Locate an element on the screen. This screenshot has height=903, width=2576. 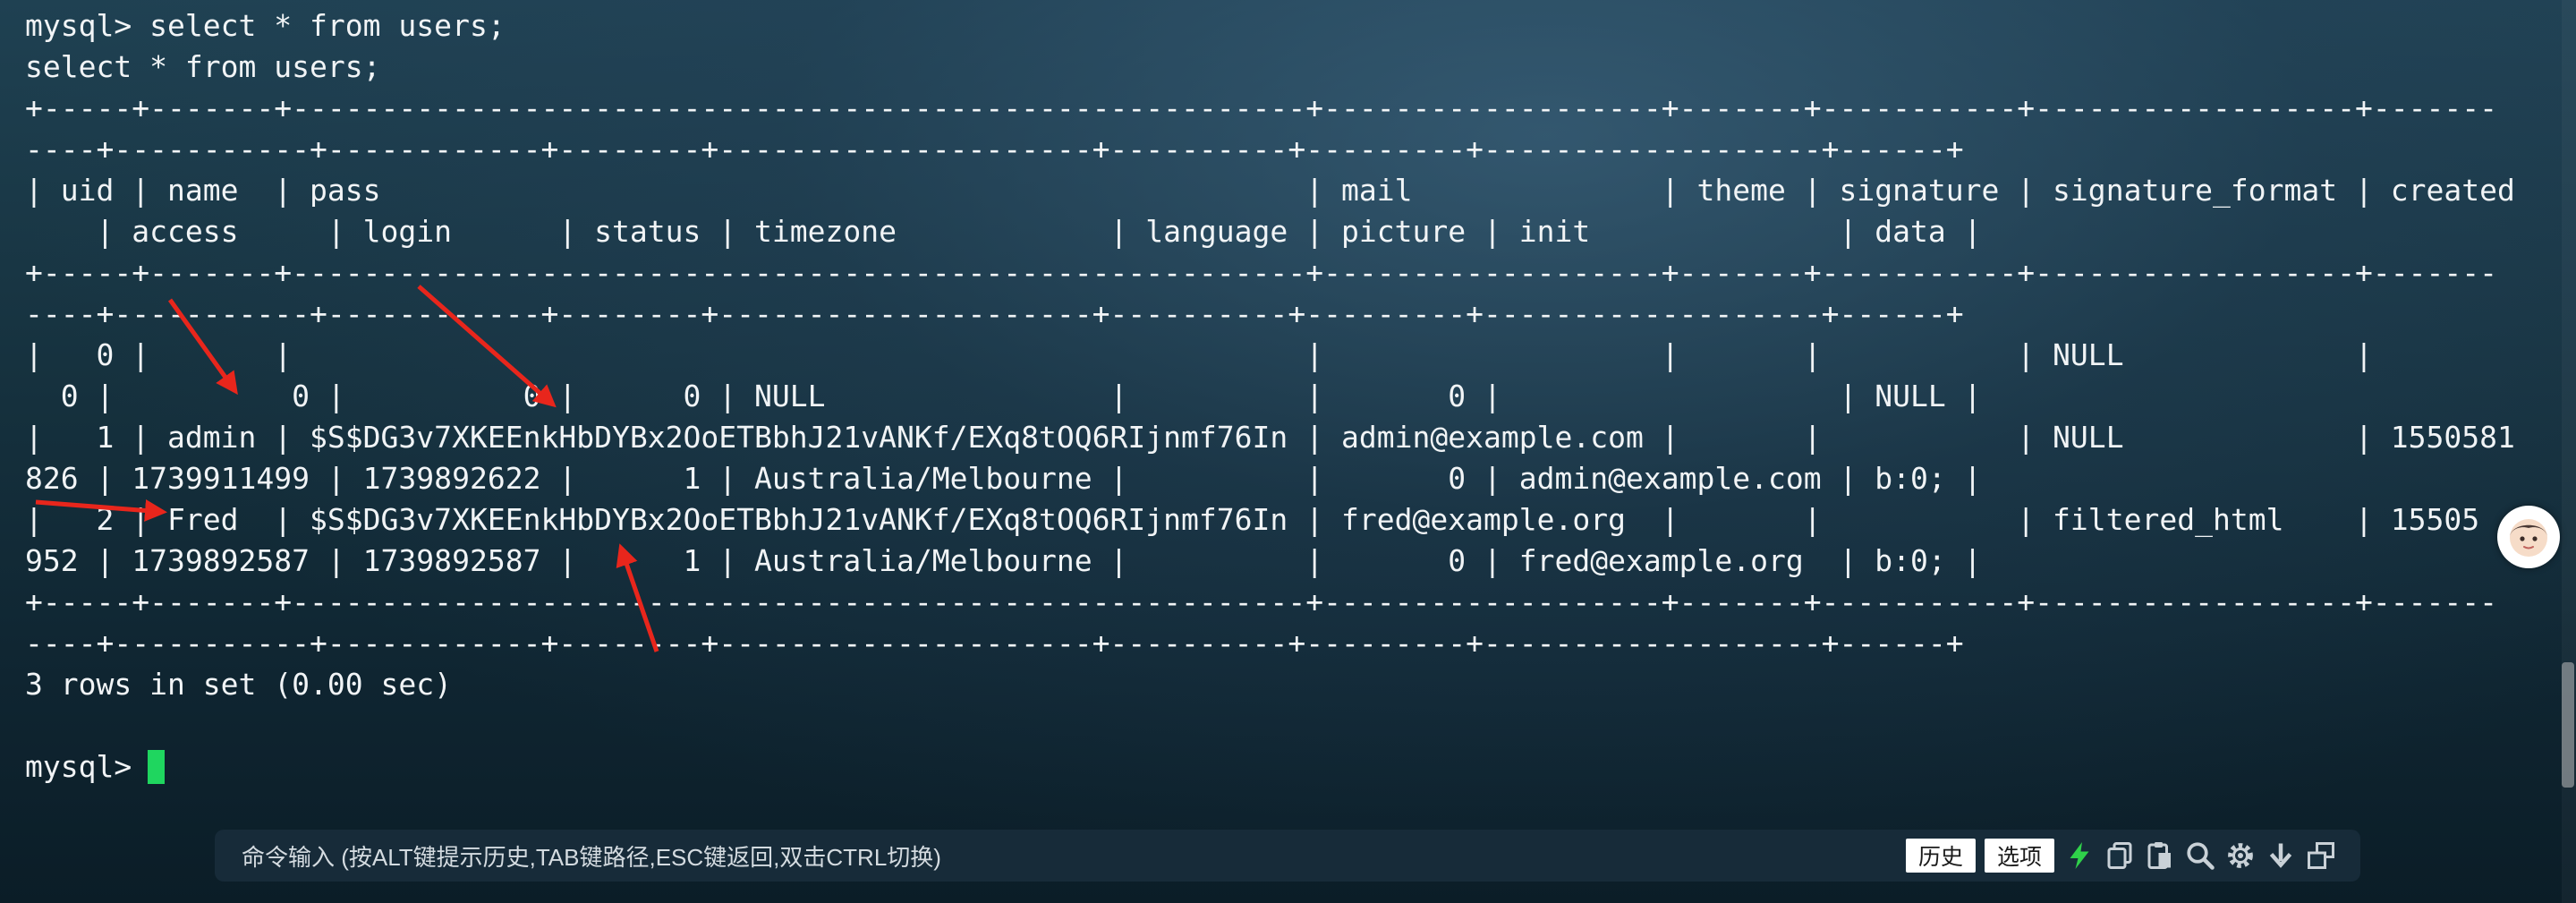
window-icon is located at coordinates (2321, 855).